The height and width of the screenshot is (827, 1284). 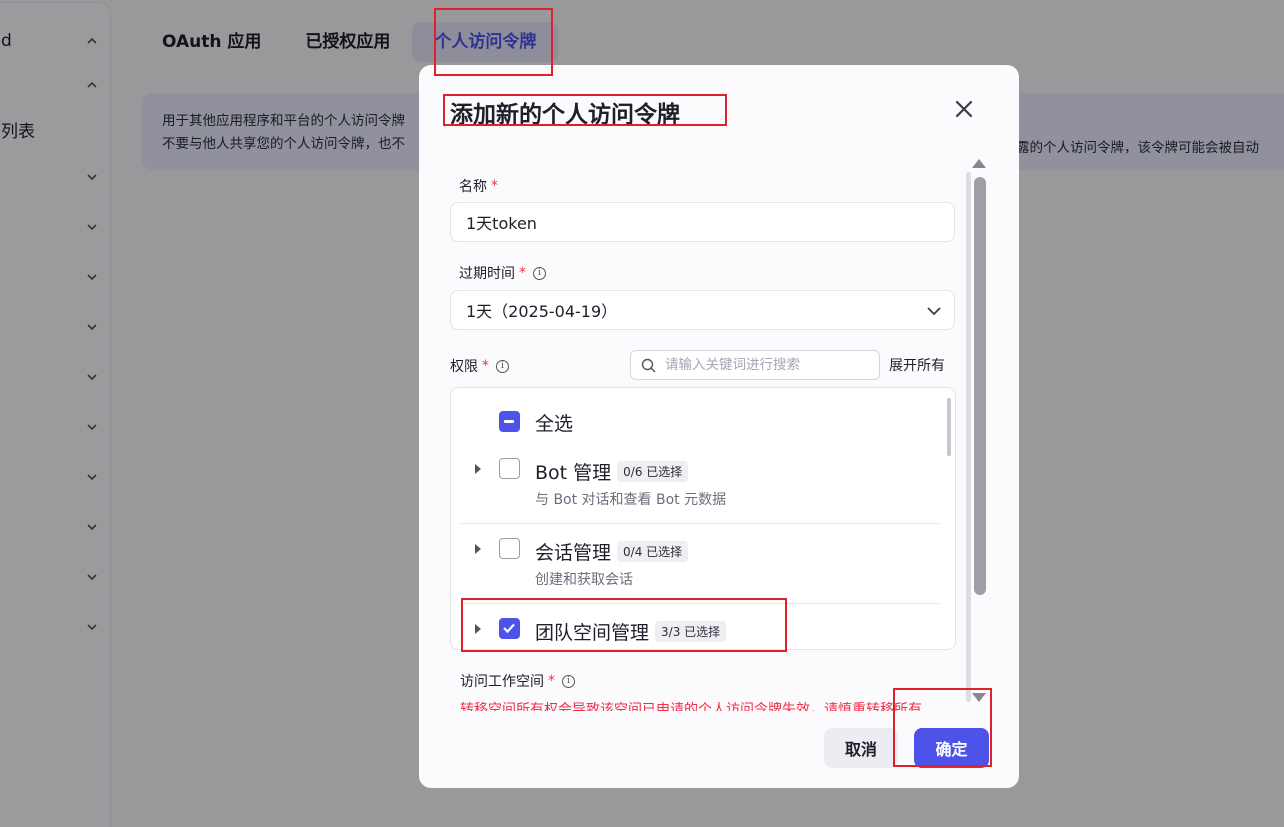 What do you see at coordinates (980, 386) in the screenshot?
I see `dialog-scrollbar-thumb` at bounding box center [980, 386].